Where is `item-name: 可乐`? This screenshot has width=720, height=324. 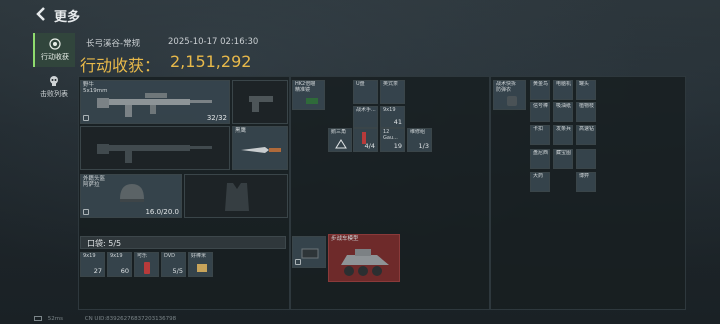
item-name: 可乐 is located at coordinates (142, 256).